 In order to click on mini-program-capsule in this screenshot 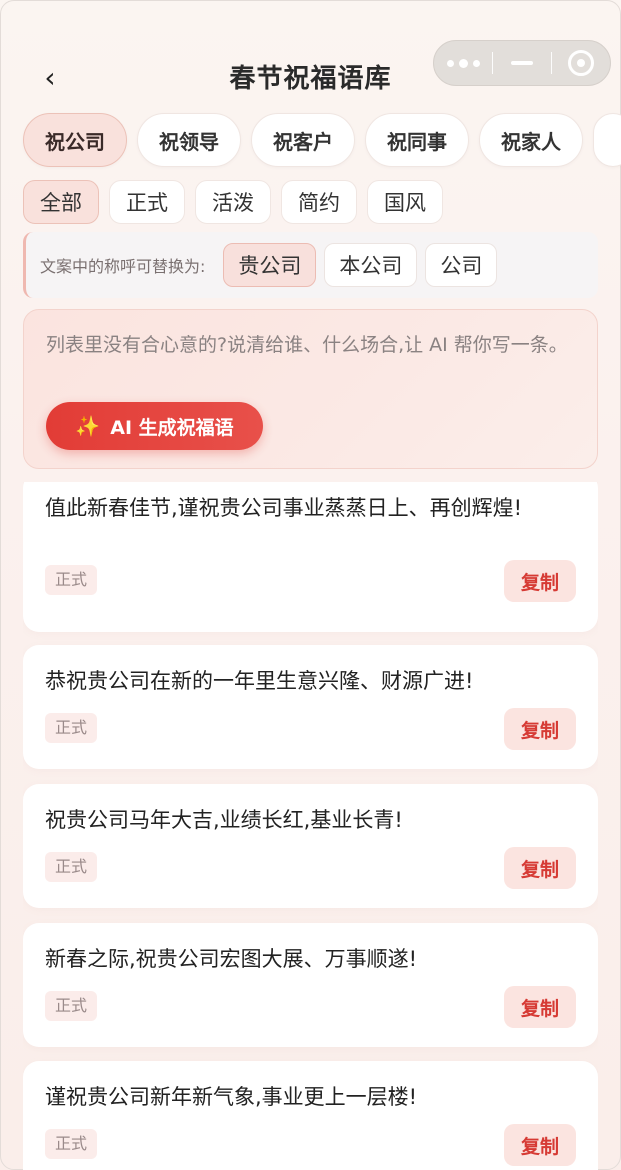, I will do `click(522, 63)`.